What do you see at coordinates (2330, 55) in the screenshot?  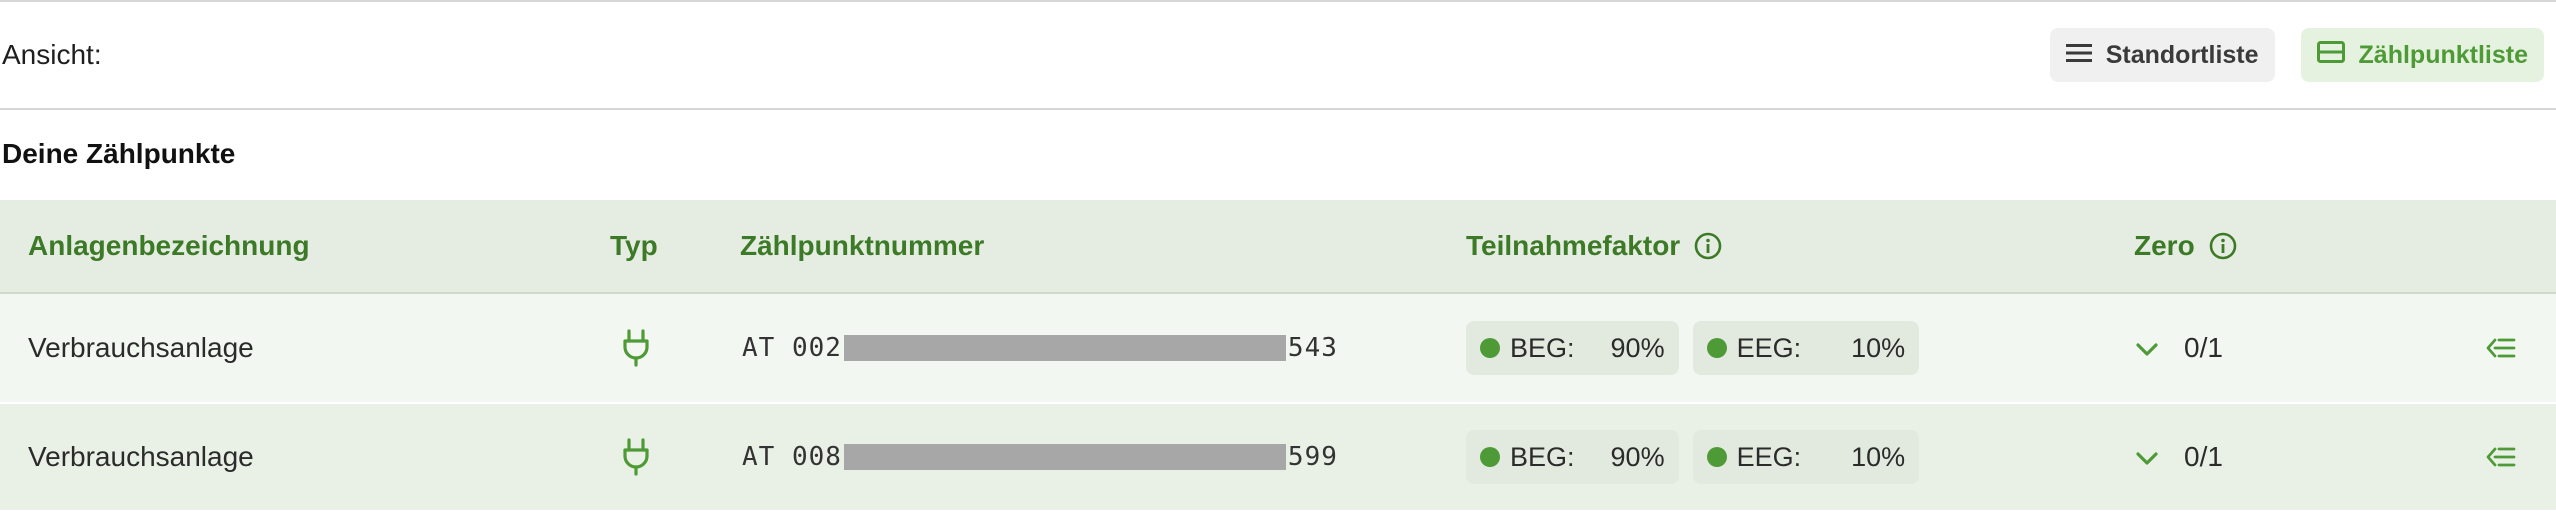 I see `table-icon` at bounding box center [2330, 55].